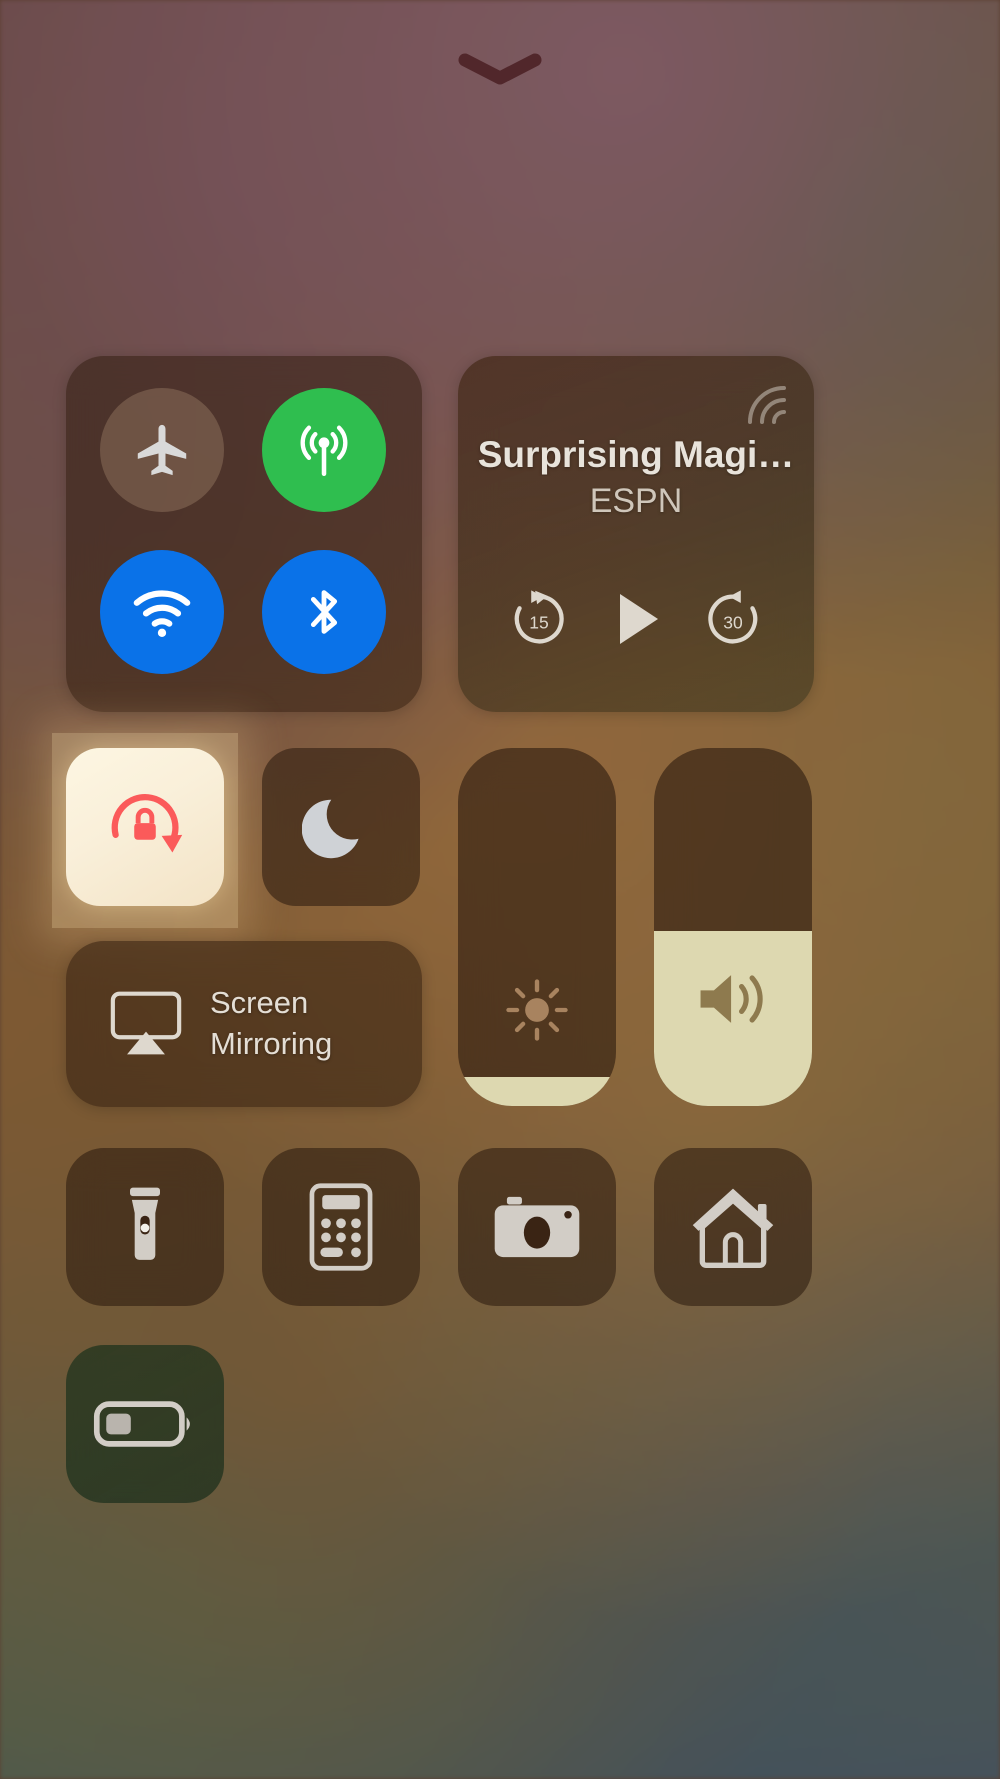 This screenshot has width=1000, height=1779. I want to click on airplay-screen-icon, so click(146, 1024).